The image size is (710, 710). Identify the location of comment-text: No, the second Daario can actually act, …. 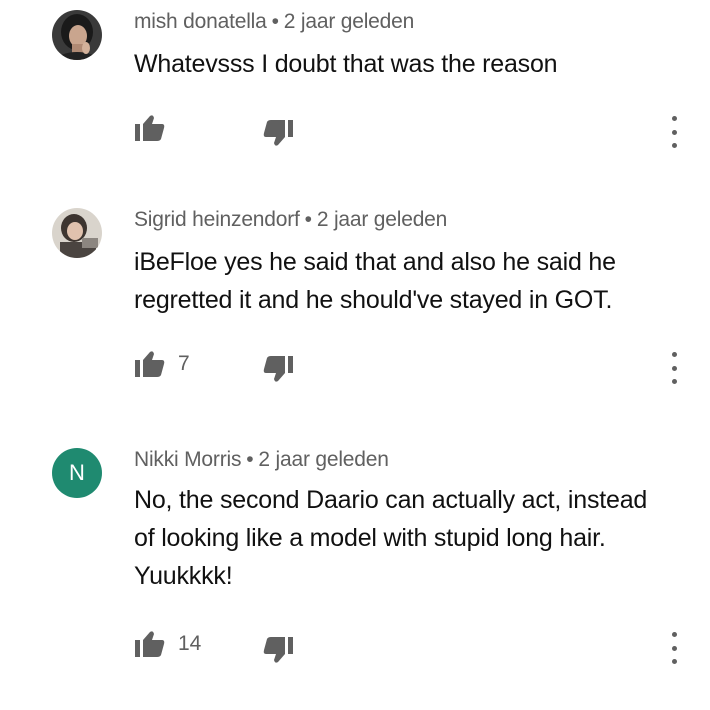
(394, 538).